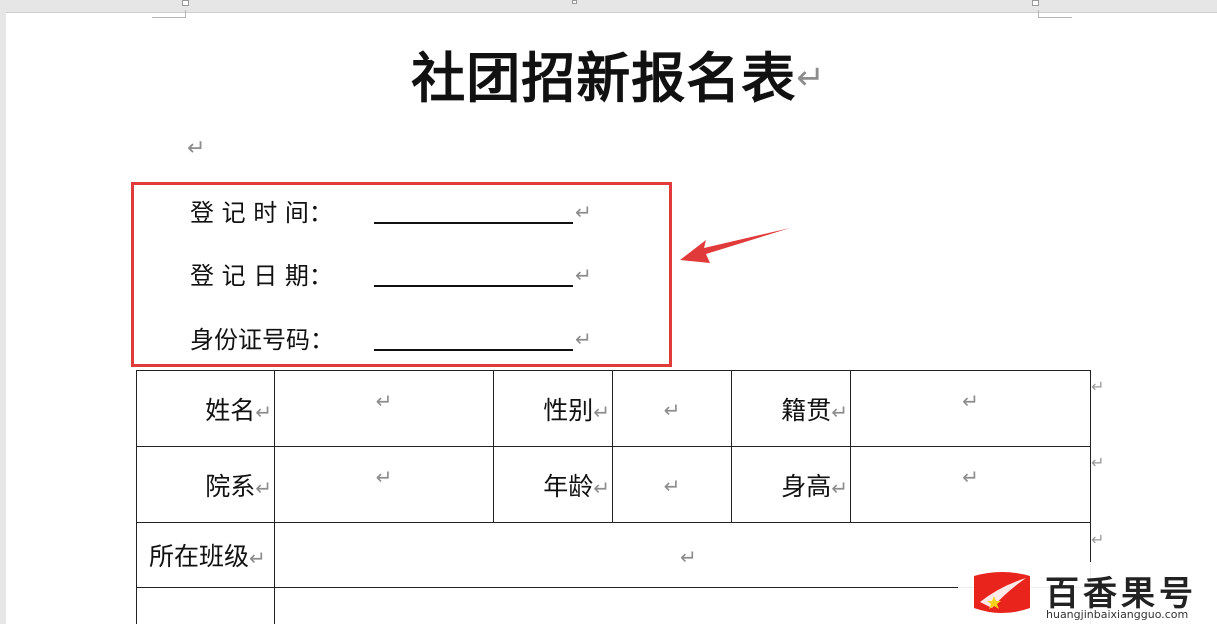 Image resolution: width=1217 pixels, height=624 pixels. I want to click on title-text: 社团招新报名表, so click(604, 78).